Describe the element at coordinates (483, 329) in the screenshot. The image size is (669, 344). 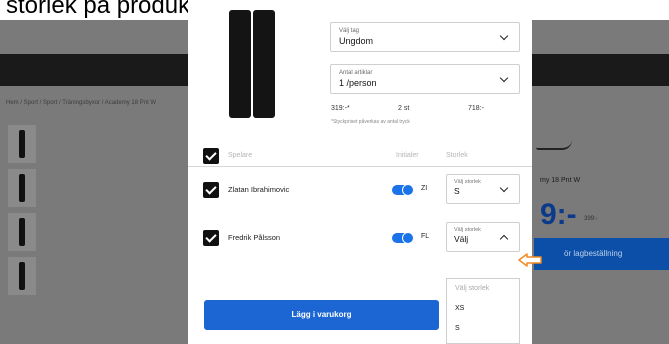
I see `dropdown-option-s: S` at that location.